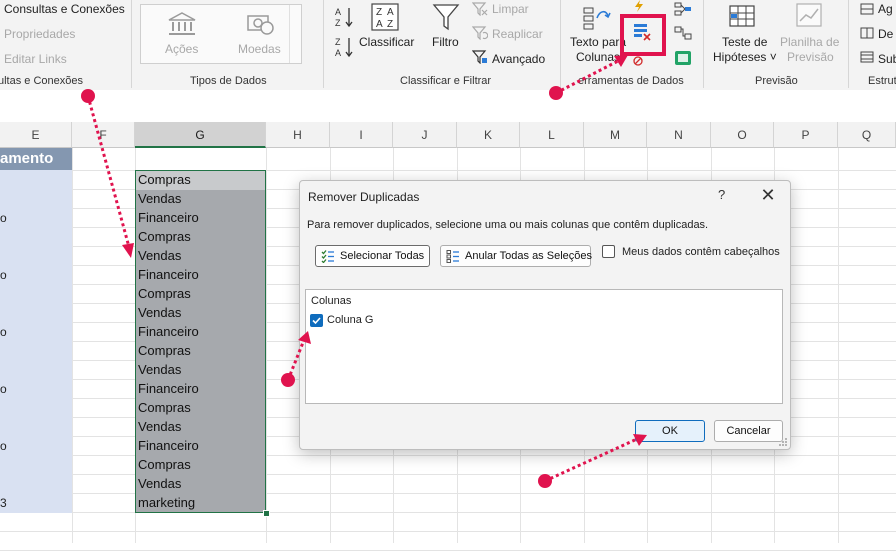  Describe the element at coordinates (36, 159) in the screenshot. I see `column-e-header-cell: amento` at that location.